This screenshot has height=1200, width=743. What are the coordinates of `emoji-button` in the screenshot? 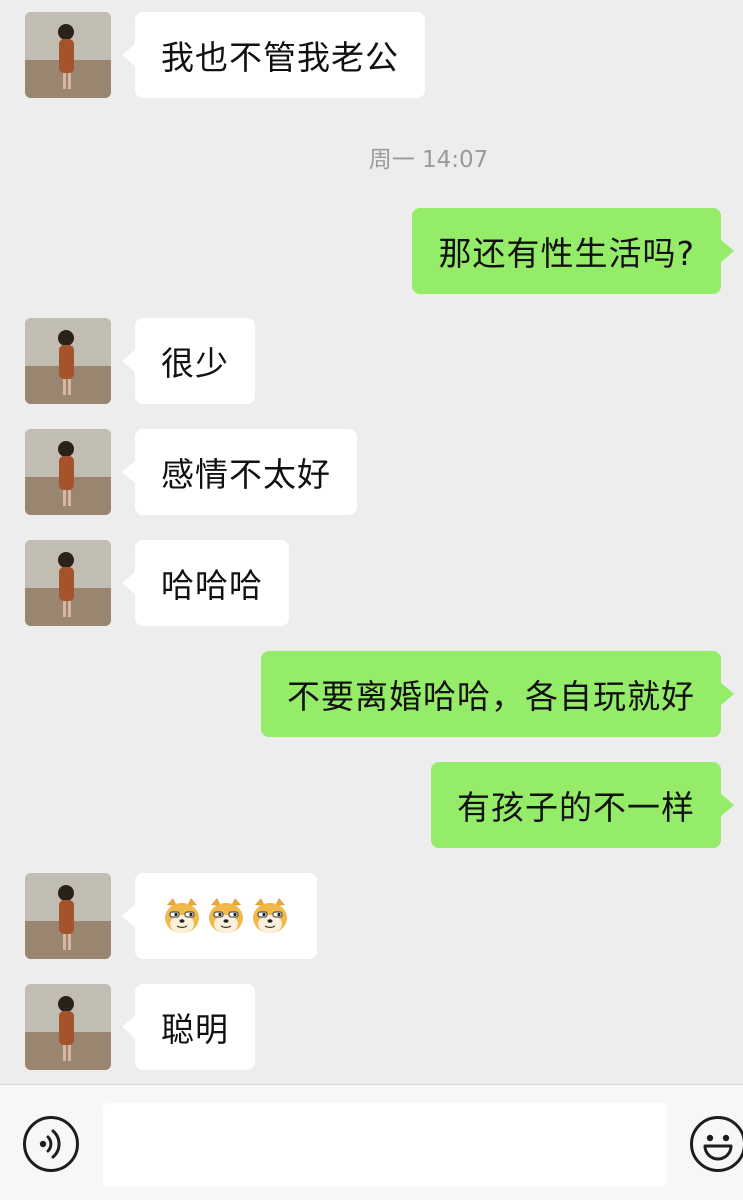 It's located at (716, 1144).